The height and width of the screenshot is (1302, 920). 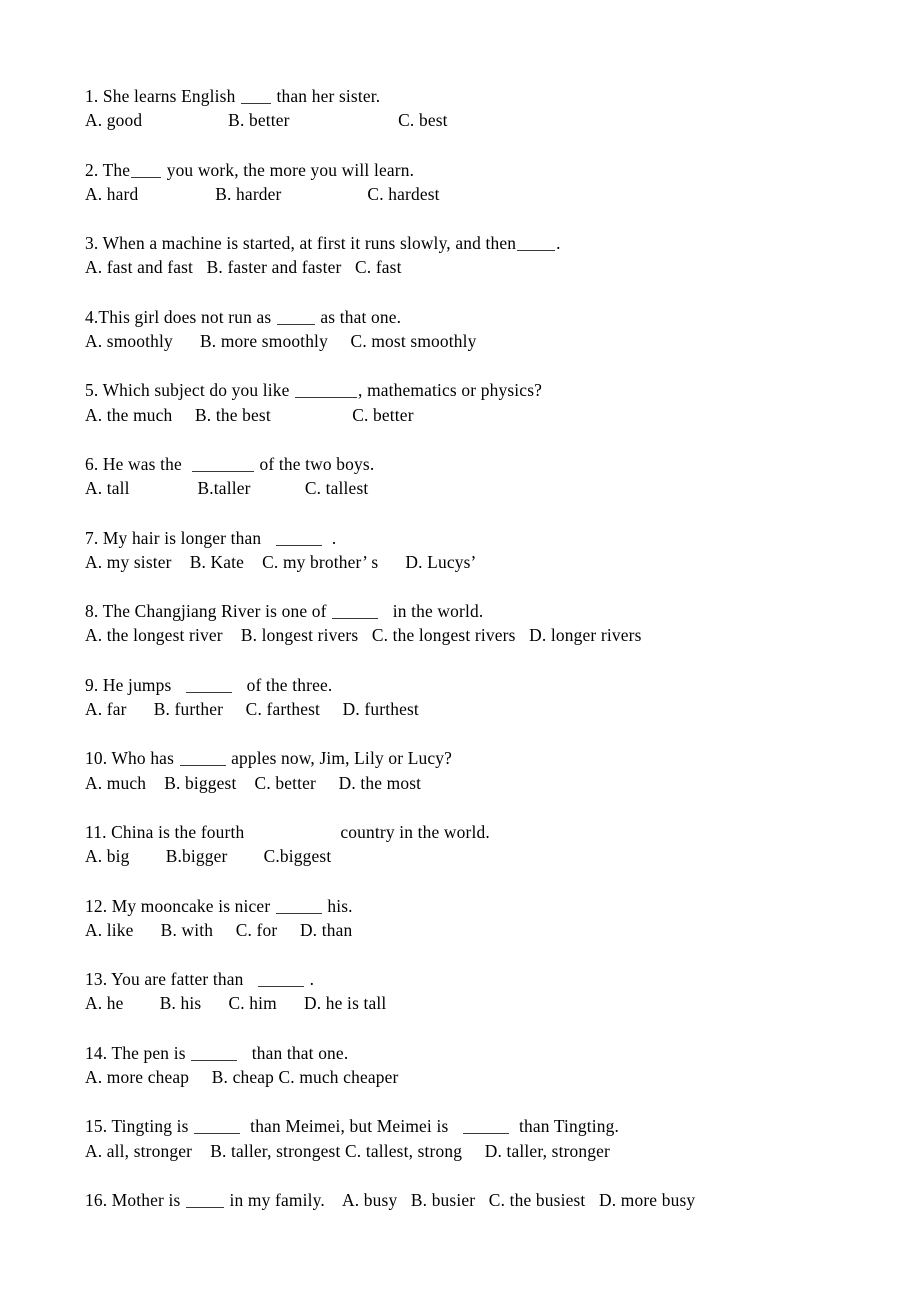 I want to click on question-8-stem-after: in the world., so click(x=431, y=611).